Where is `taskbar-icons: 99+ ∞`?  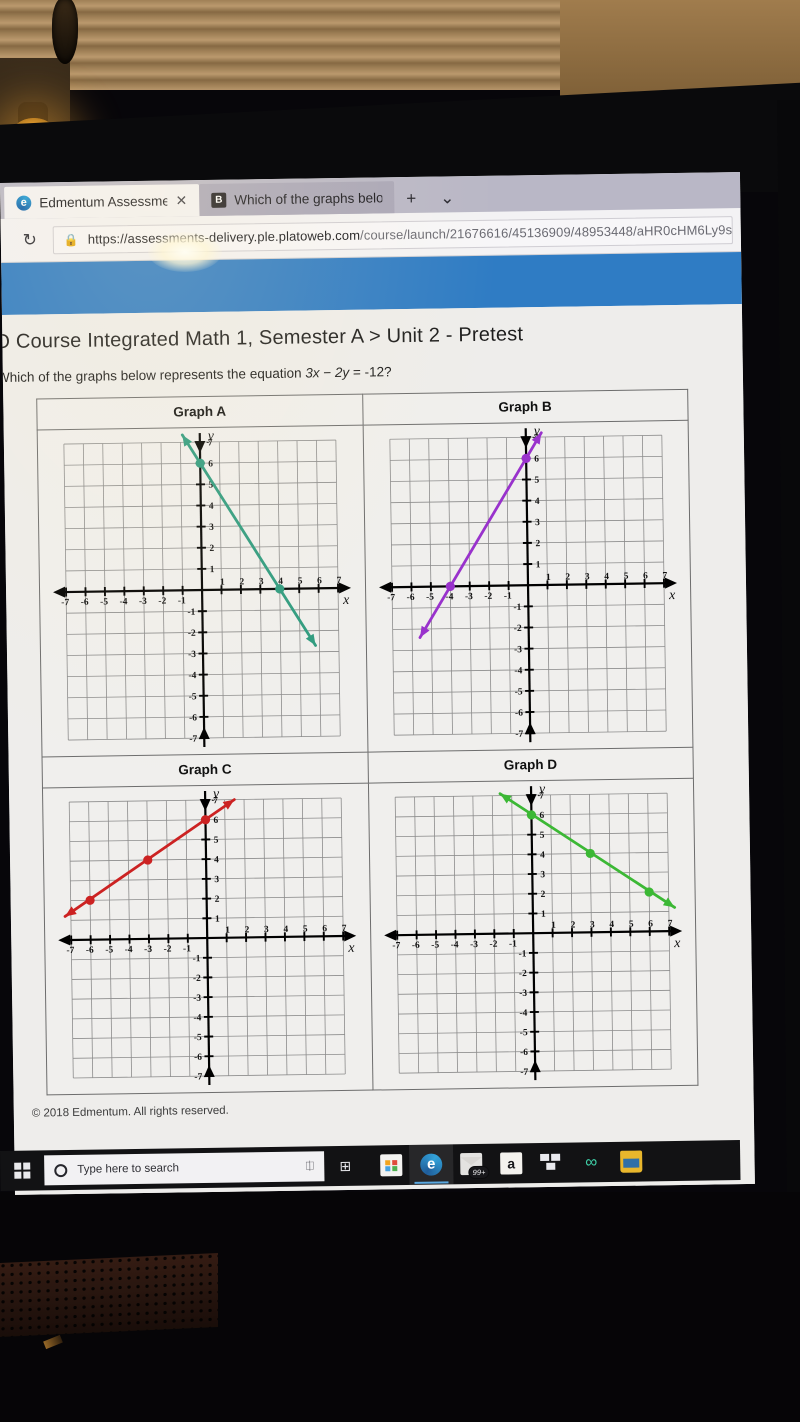
taskbar-icons: 99+ ∞ is located at coordinates (504, 1164).